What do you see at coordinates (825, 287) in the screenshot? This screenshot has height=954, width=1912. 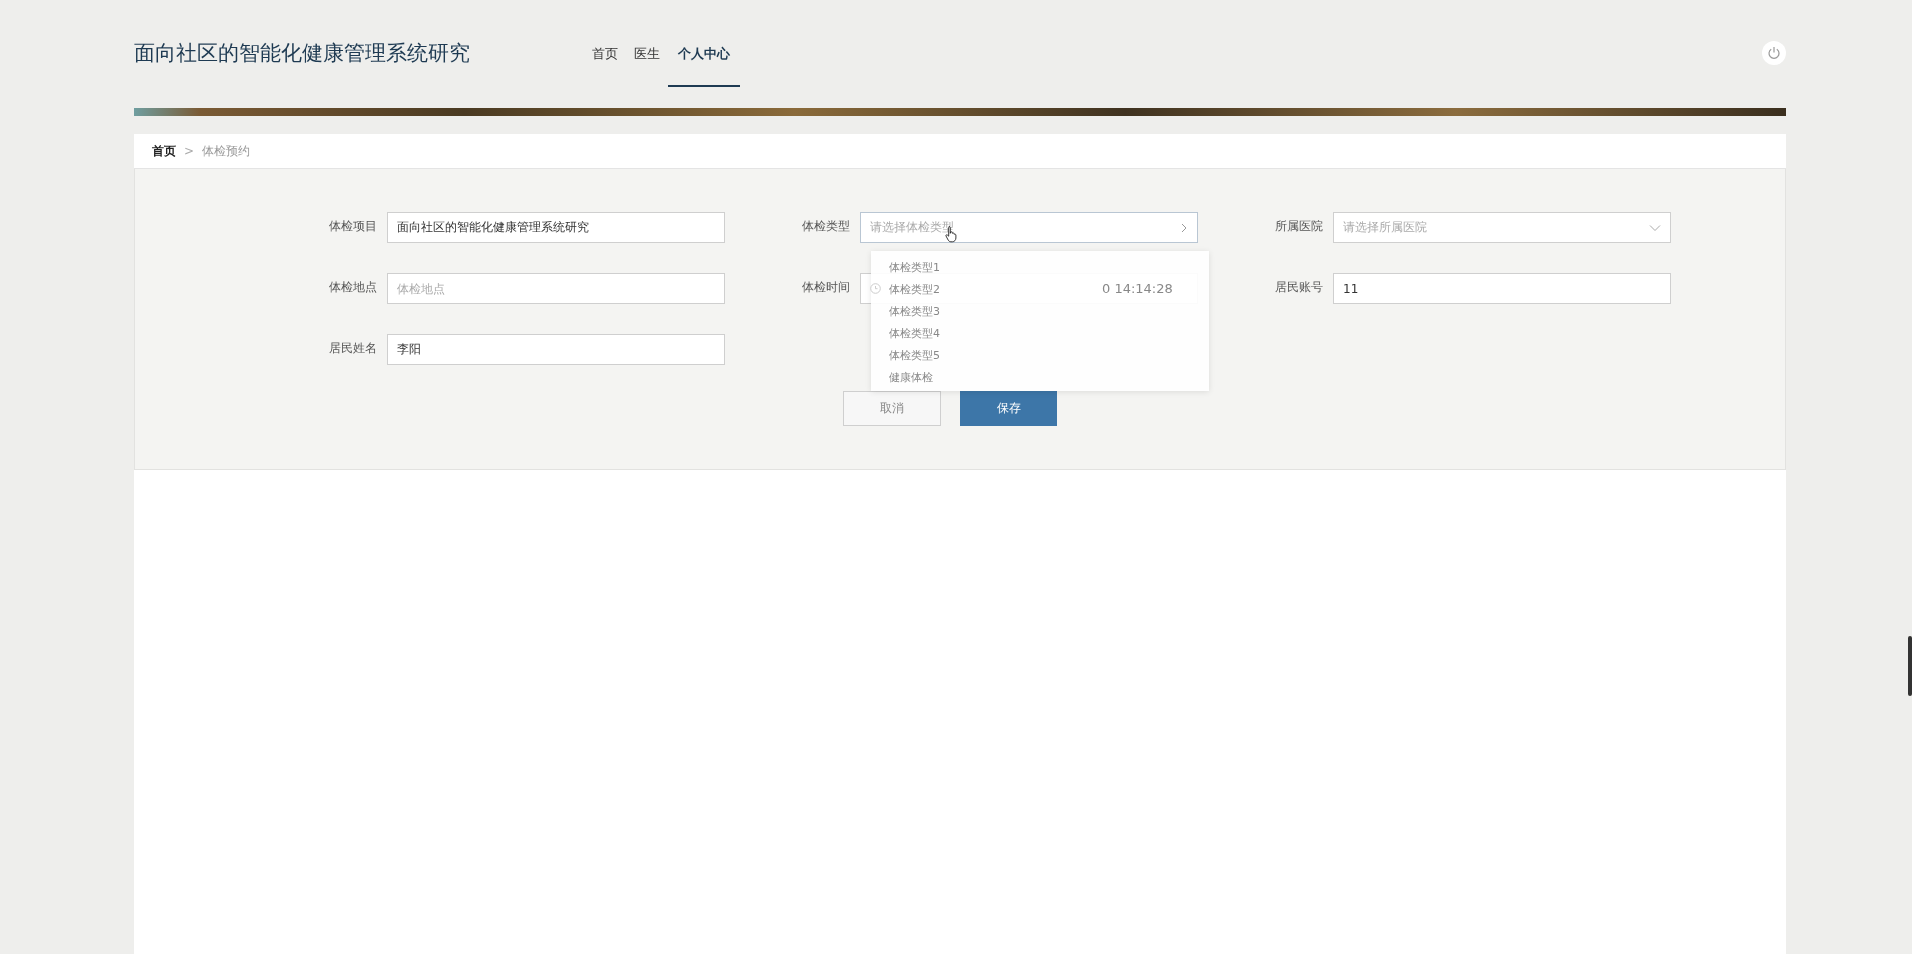 I see `field-label: 体检时间` at bounding box center [825, 287].